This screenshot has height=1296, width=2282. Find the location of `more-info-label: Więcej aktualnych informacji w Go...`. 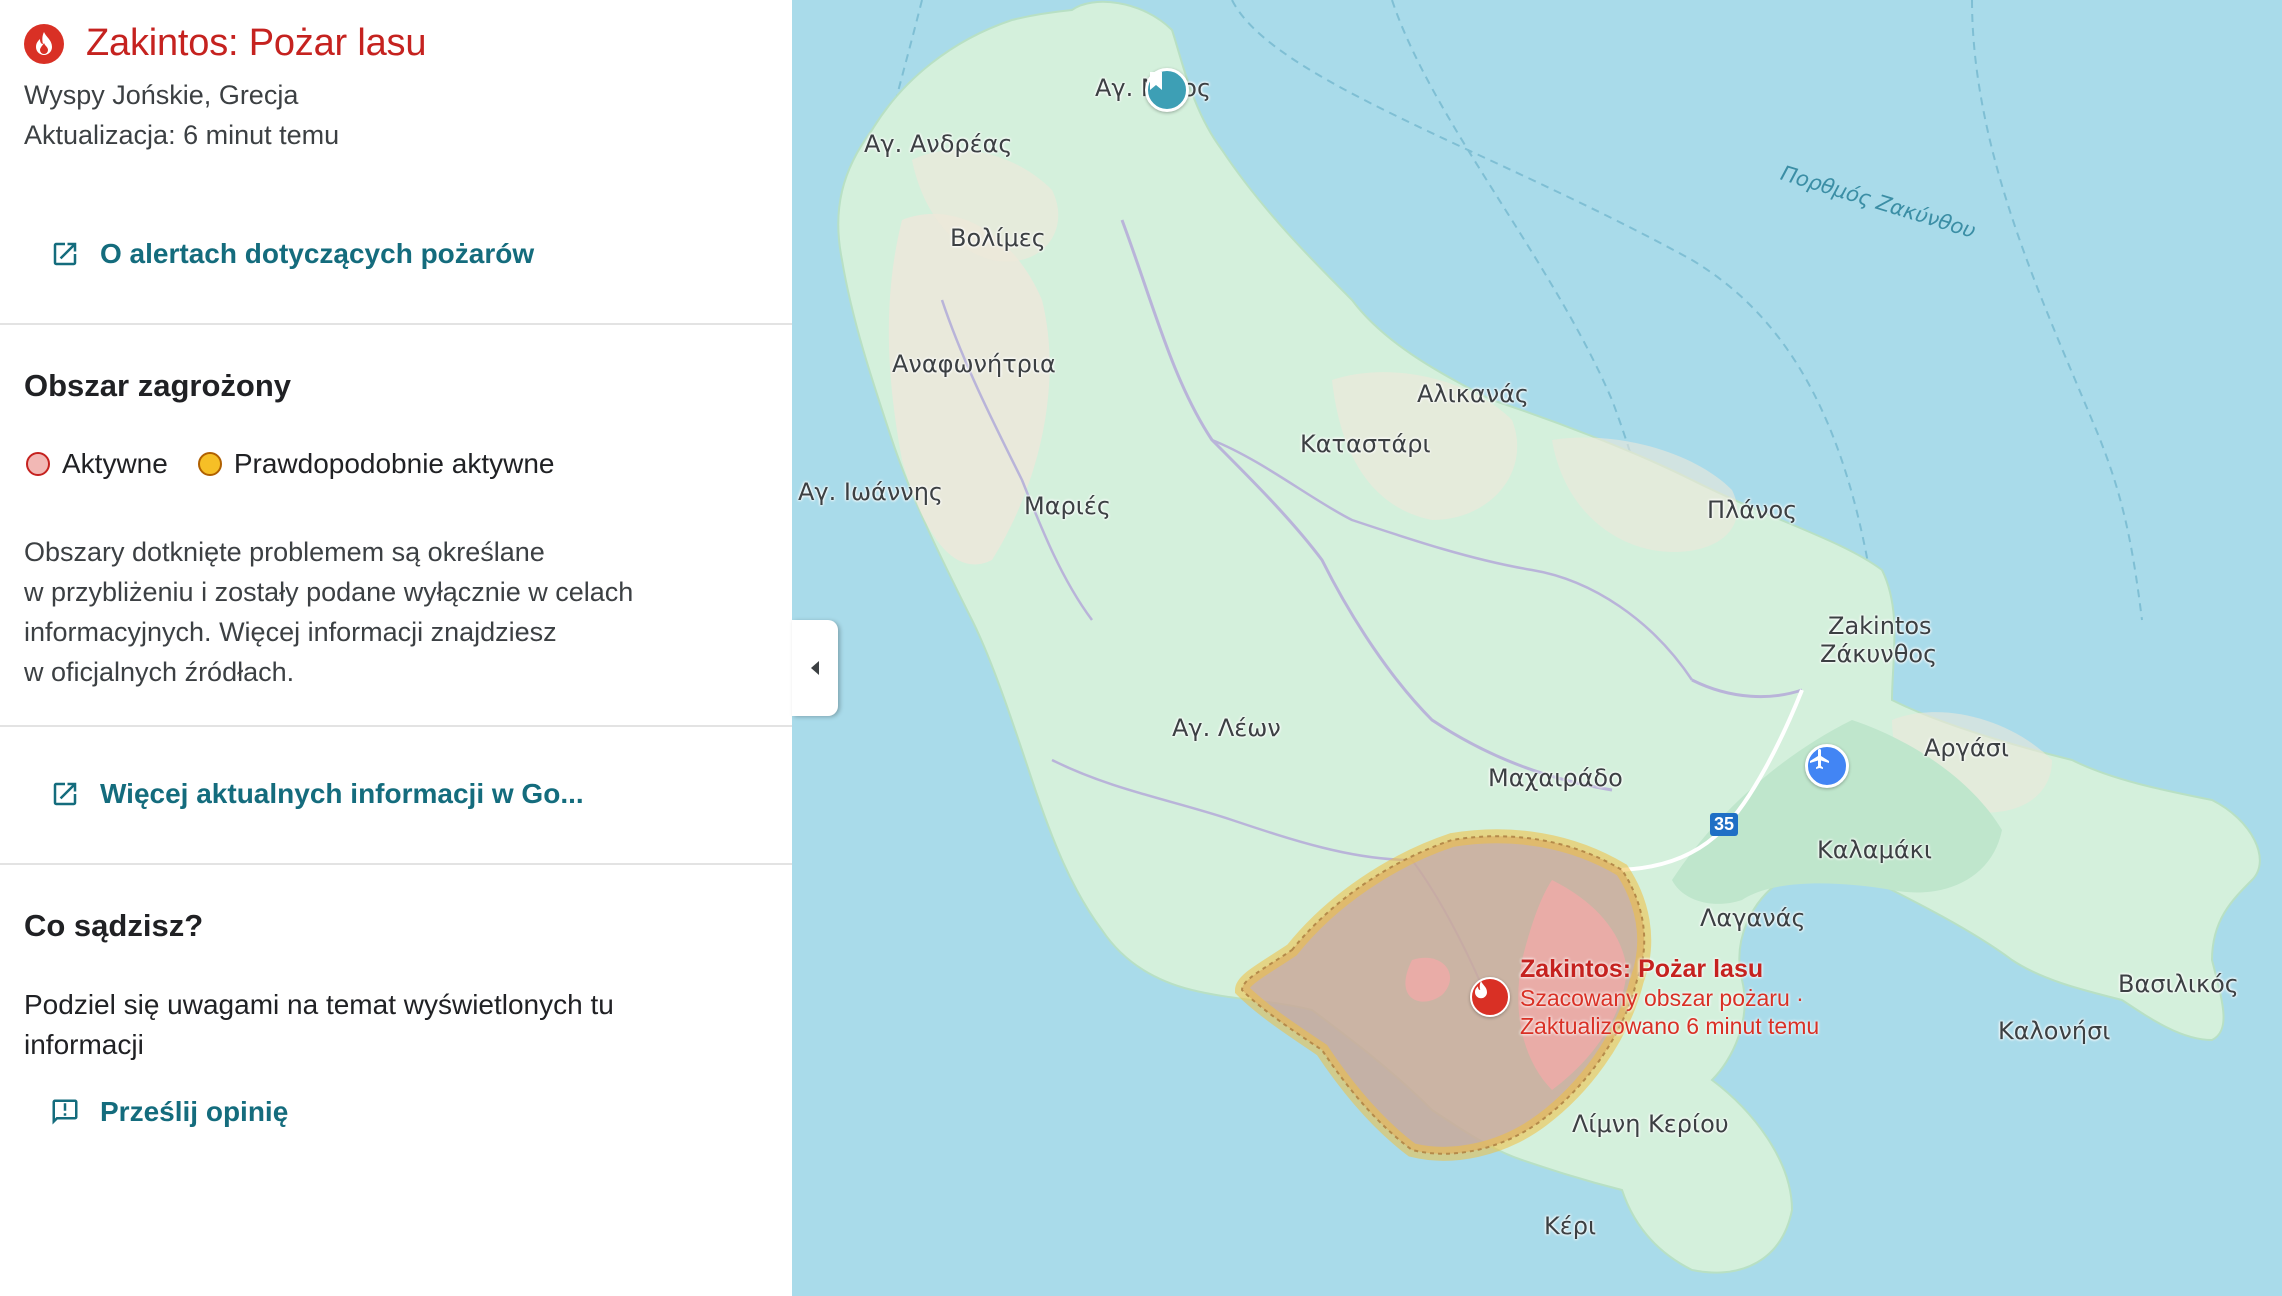

more-info-label: Więcej aktualnych informacji w Go... is located at coordinates (342, 793).